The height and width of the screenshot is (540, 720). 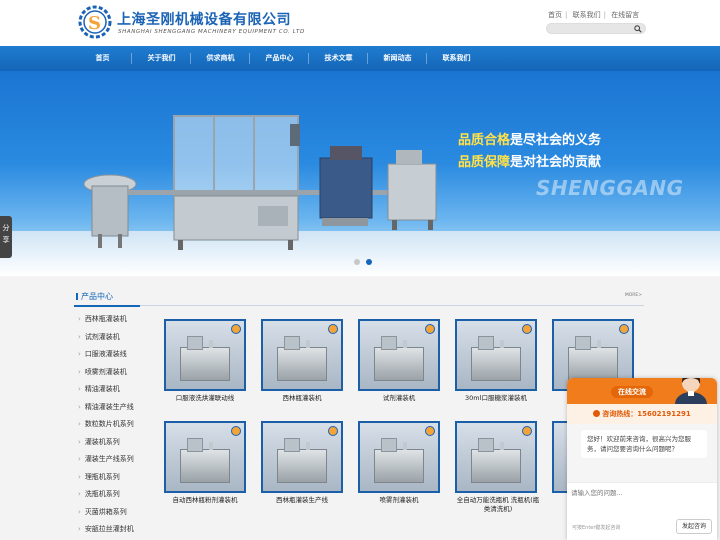 What do you see at coordinates (484, 140) in the screenshot?
I see `slogan-highlight: 品质合格` at bounding box center [484, 140].